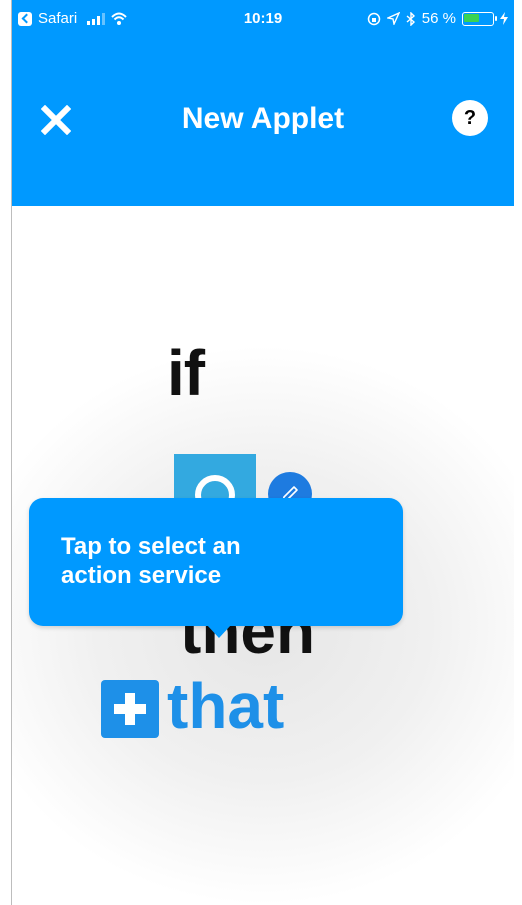 The width and height of the screenshot is (522, 905). Describe the element at coordinates (393, 18) in the screenshot. I see `location-icon` at that location.